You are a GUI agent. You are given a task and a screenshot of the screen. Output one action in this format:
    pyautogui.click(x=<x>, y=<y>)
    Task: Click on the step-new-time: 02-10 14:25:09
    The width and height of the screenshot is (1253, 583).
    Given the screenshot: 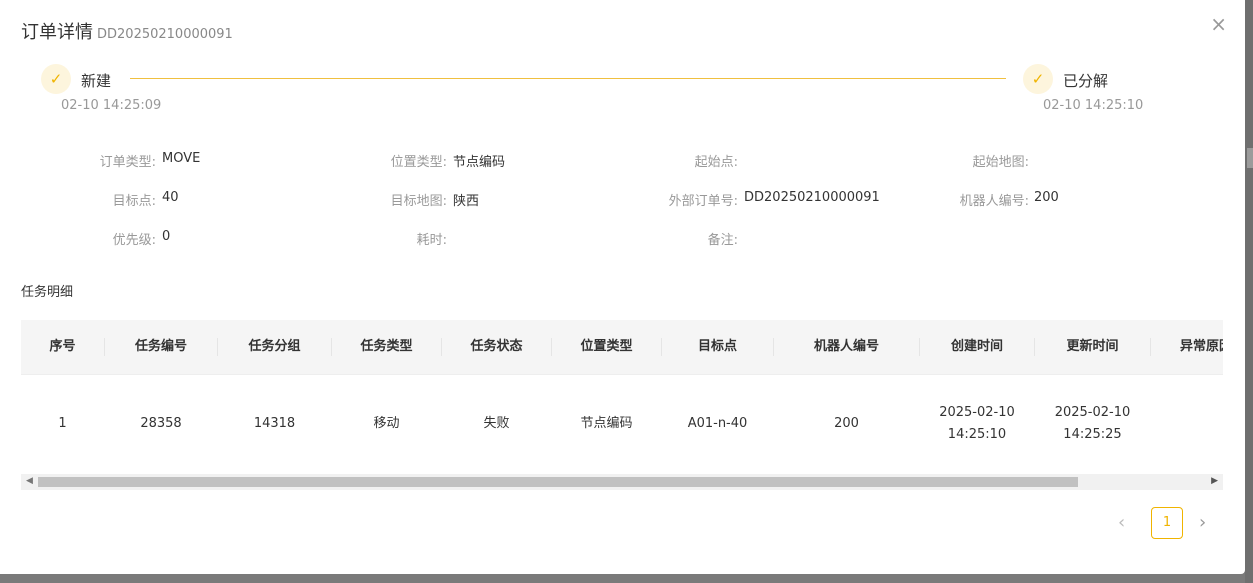 What is the action you would take?
    pyautogui.click(x=111, y=105)
    